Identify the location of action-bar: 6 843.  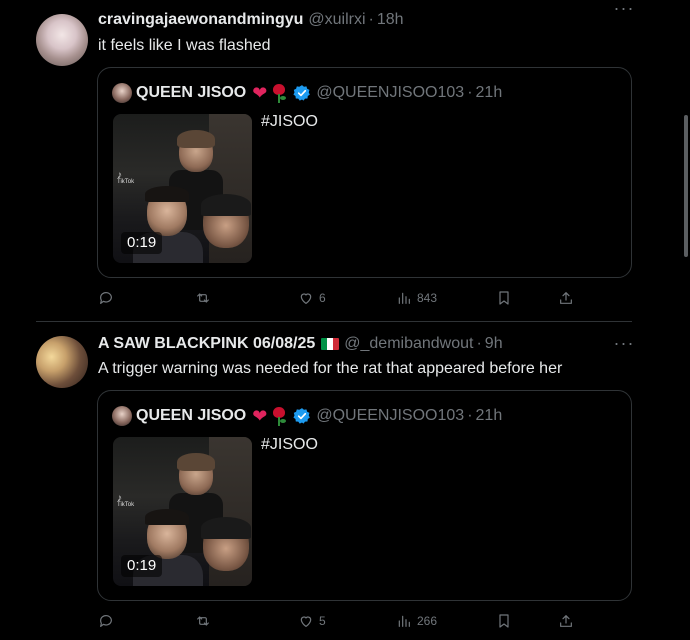
(338, 298).